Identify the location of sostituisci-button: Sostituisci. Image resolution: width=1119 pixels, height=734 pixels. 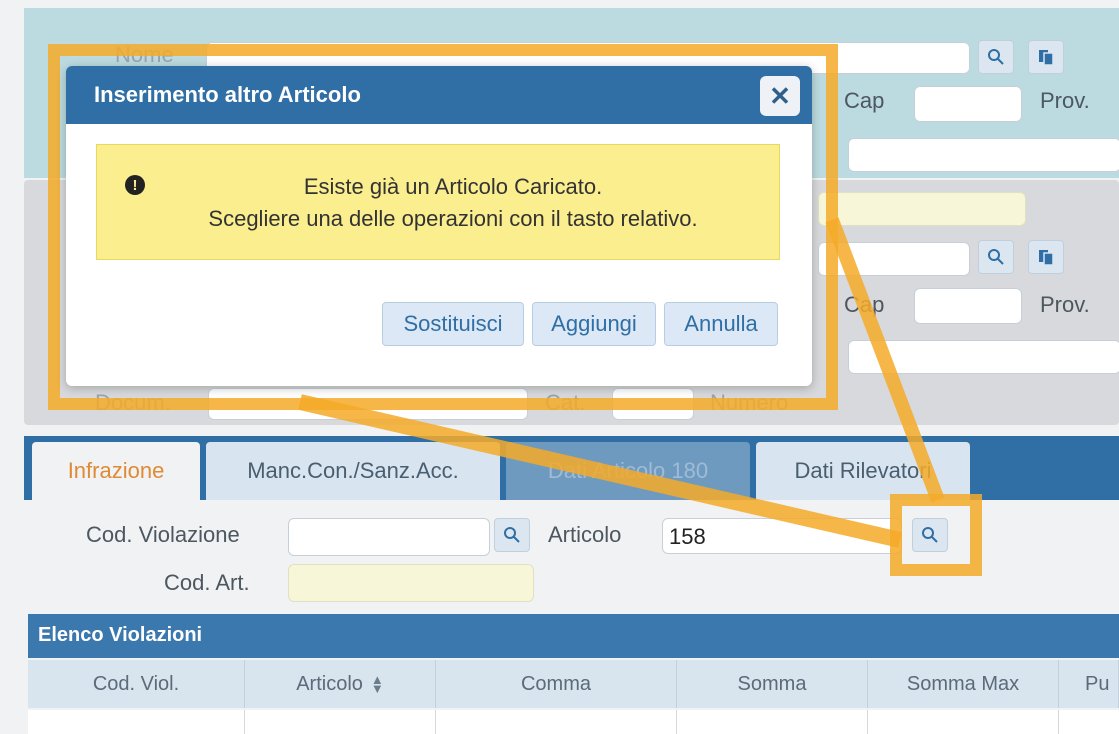
(453, 324).